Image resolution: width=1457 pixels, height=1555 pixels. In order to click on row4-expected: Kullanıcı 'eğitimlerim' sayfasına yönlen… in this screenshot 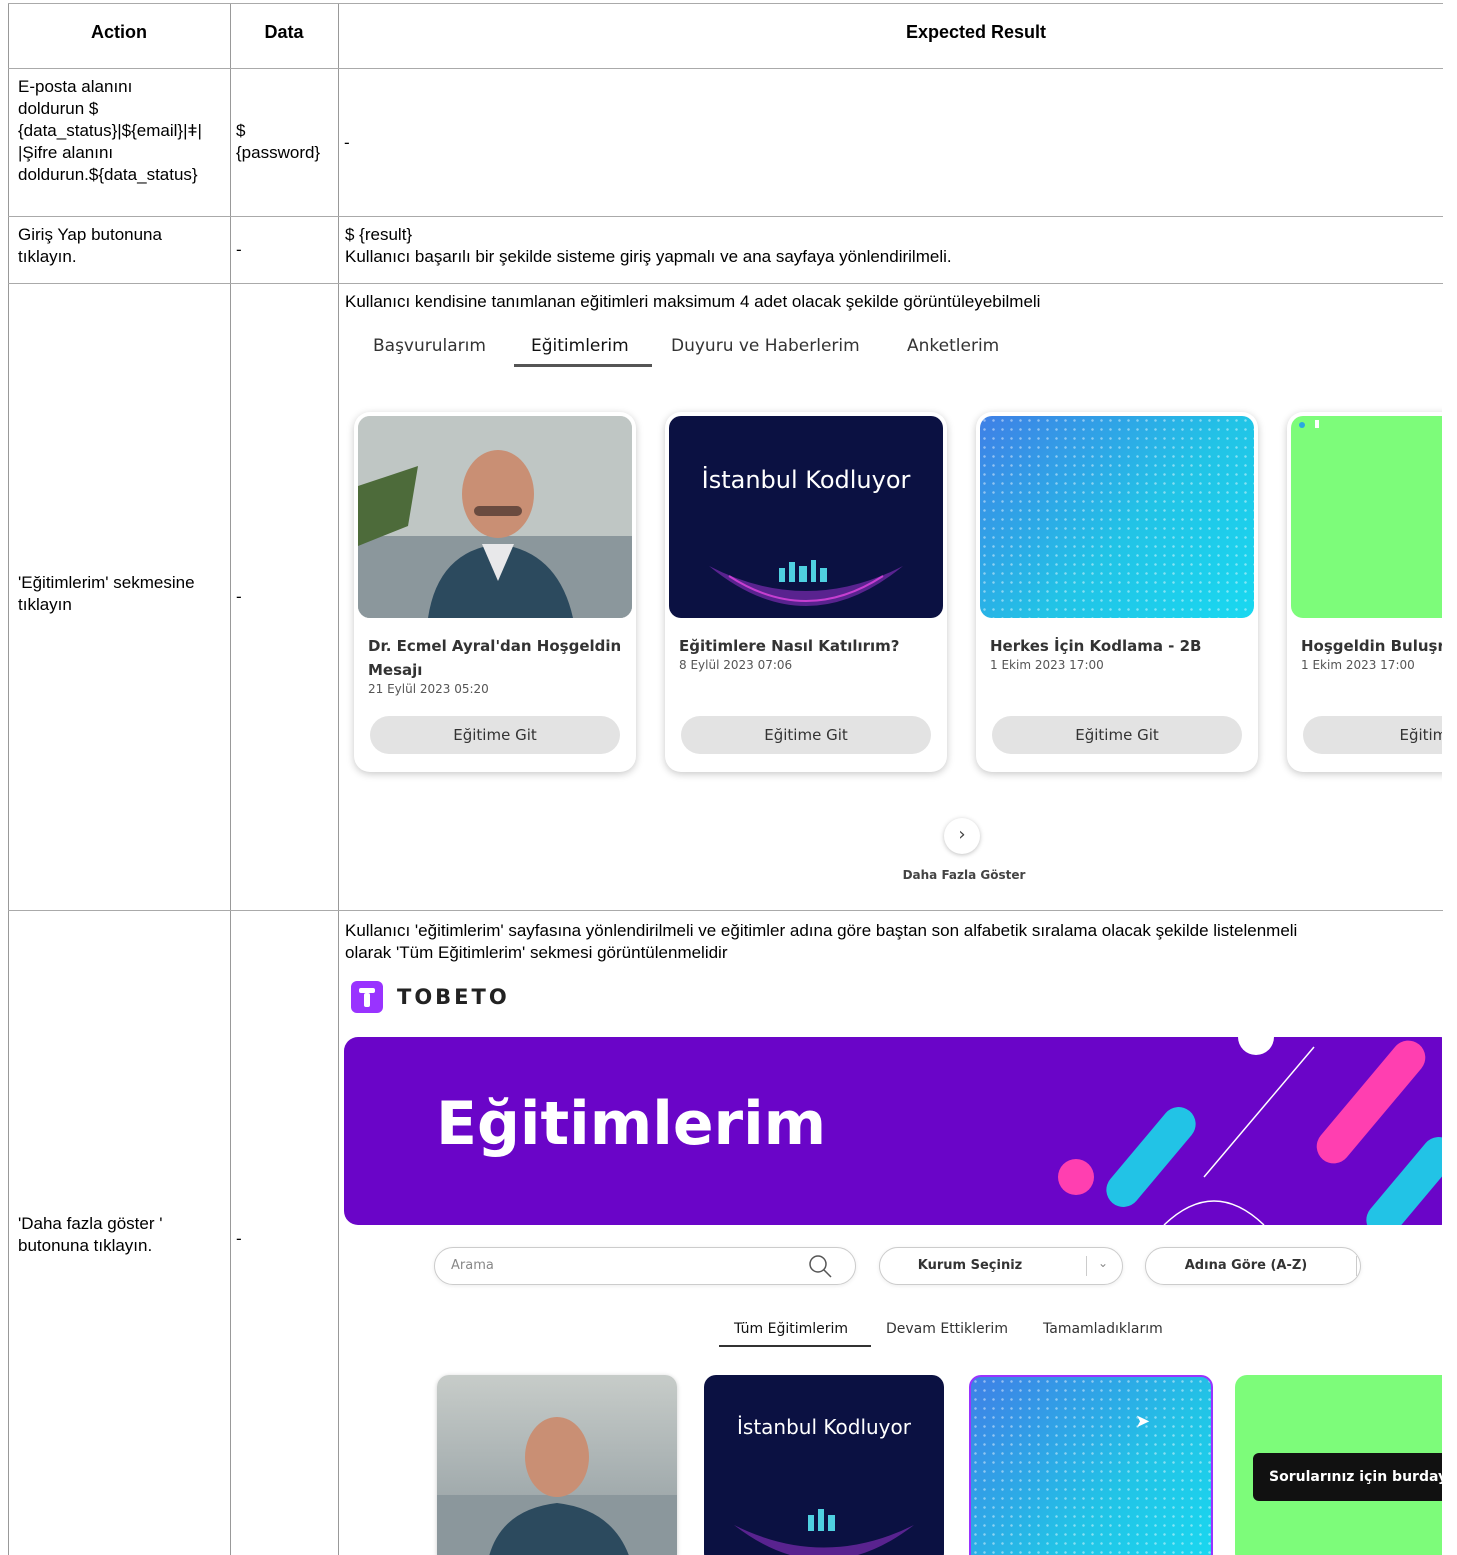, I will do `click(895, 942)`.